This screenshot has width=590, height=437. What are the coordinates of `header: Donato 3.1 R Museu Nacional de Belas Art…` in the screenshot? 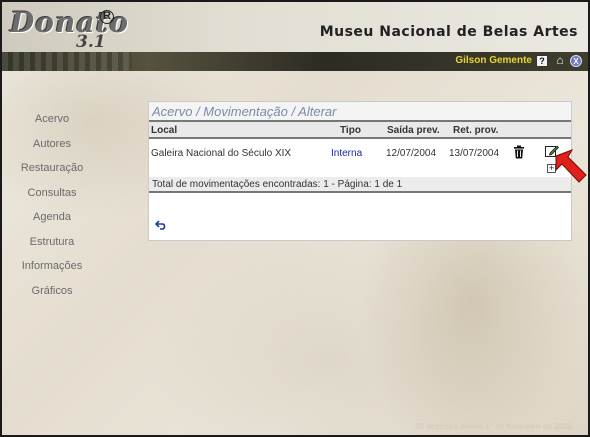 It's located at (295, 27).